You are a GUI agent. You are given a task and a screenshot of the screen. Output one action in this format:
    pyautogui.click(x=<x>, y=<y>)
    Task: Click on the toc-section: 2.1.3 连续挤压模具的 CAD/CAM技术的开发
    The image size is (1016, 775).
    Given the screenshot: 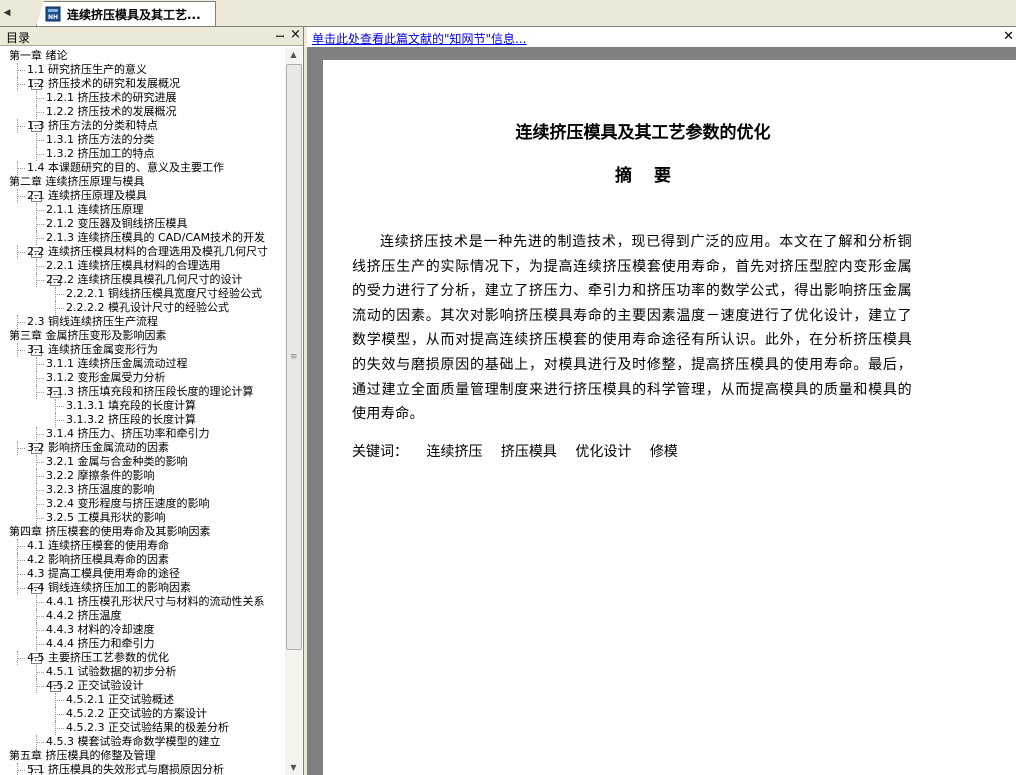 What is the action you would take?
    pyautogui.click(x=165, y=238)
    